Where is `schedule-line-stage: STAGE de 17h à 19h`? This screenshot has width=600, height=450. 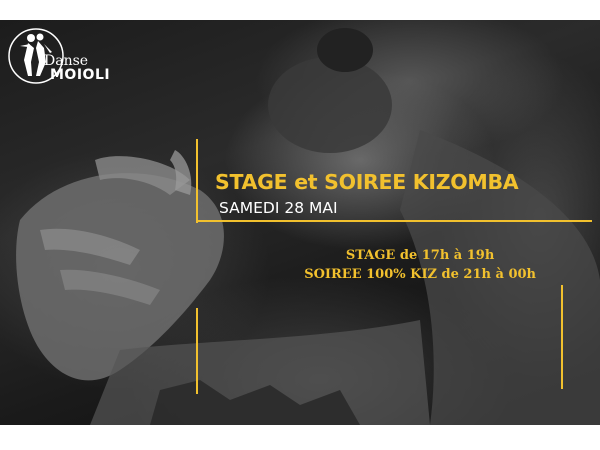 schedule-line-stage: STAGE de 17h à 19h is located at coordinates (420, 255).